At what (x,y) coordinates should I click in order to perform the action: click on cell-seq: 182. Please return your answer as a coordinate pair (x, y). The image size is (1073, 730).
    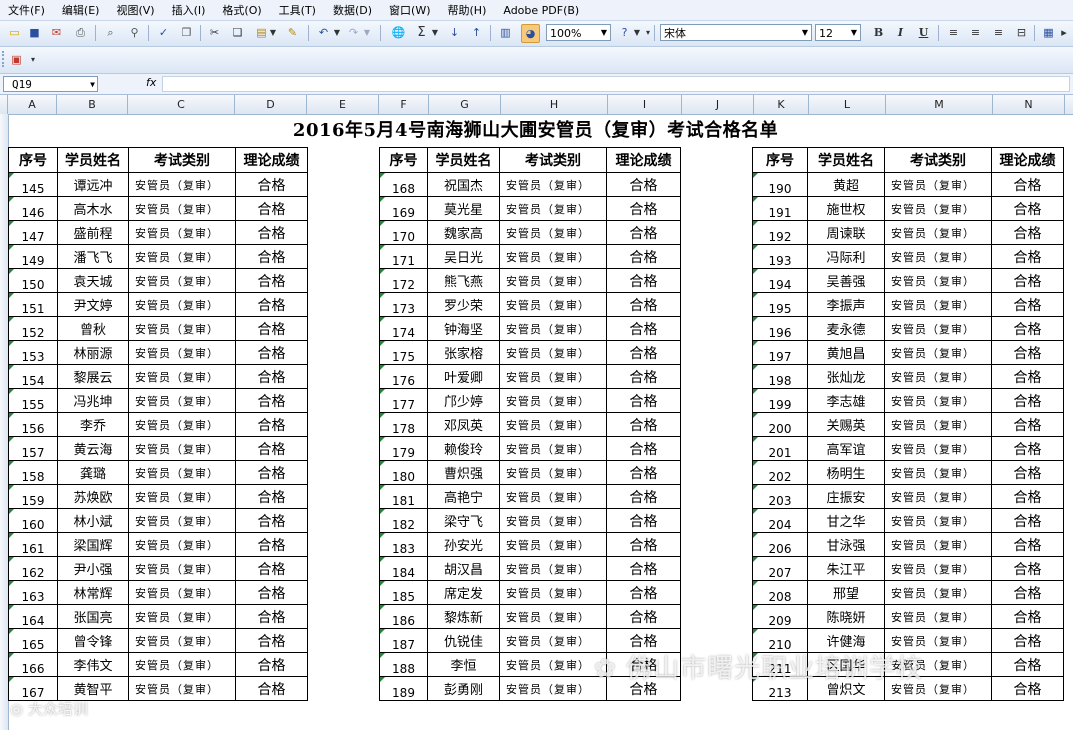
    Looking at the image, I should click on (403, 520).